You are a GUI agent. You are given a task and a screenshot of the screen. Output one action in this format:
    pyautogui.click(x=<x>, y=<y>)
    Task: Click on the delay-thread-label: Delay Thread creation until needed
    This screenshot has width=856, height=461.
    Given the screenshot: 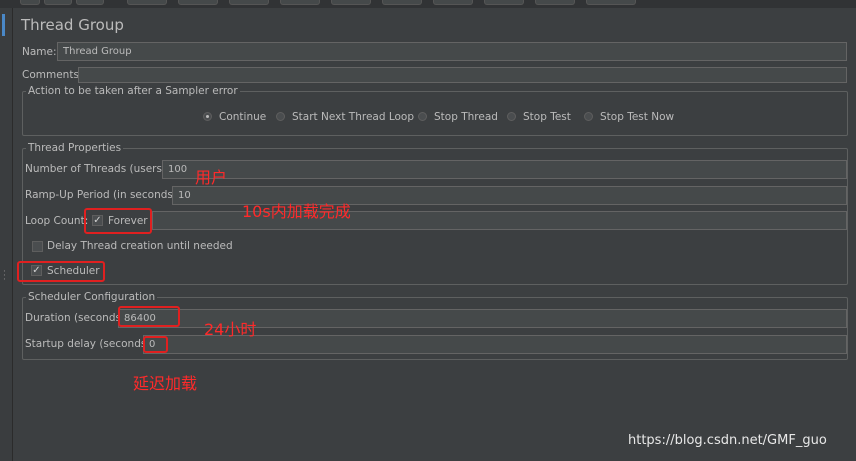 What is the action you would take?
    pyautogui.click(x=140, y=246)
    